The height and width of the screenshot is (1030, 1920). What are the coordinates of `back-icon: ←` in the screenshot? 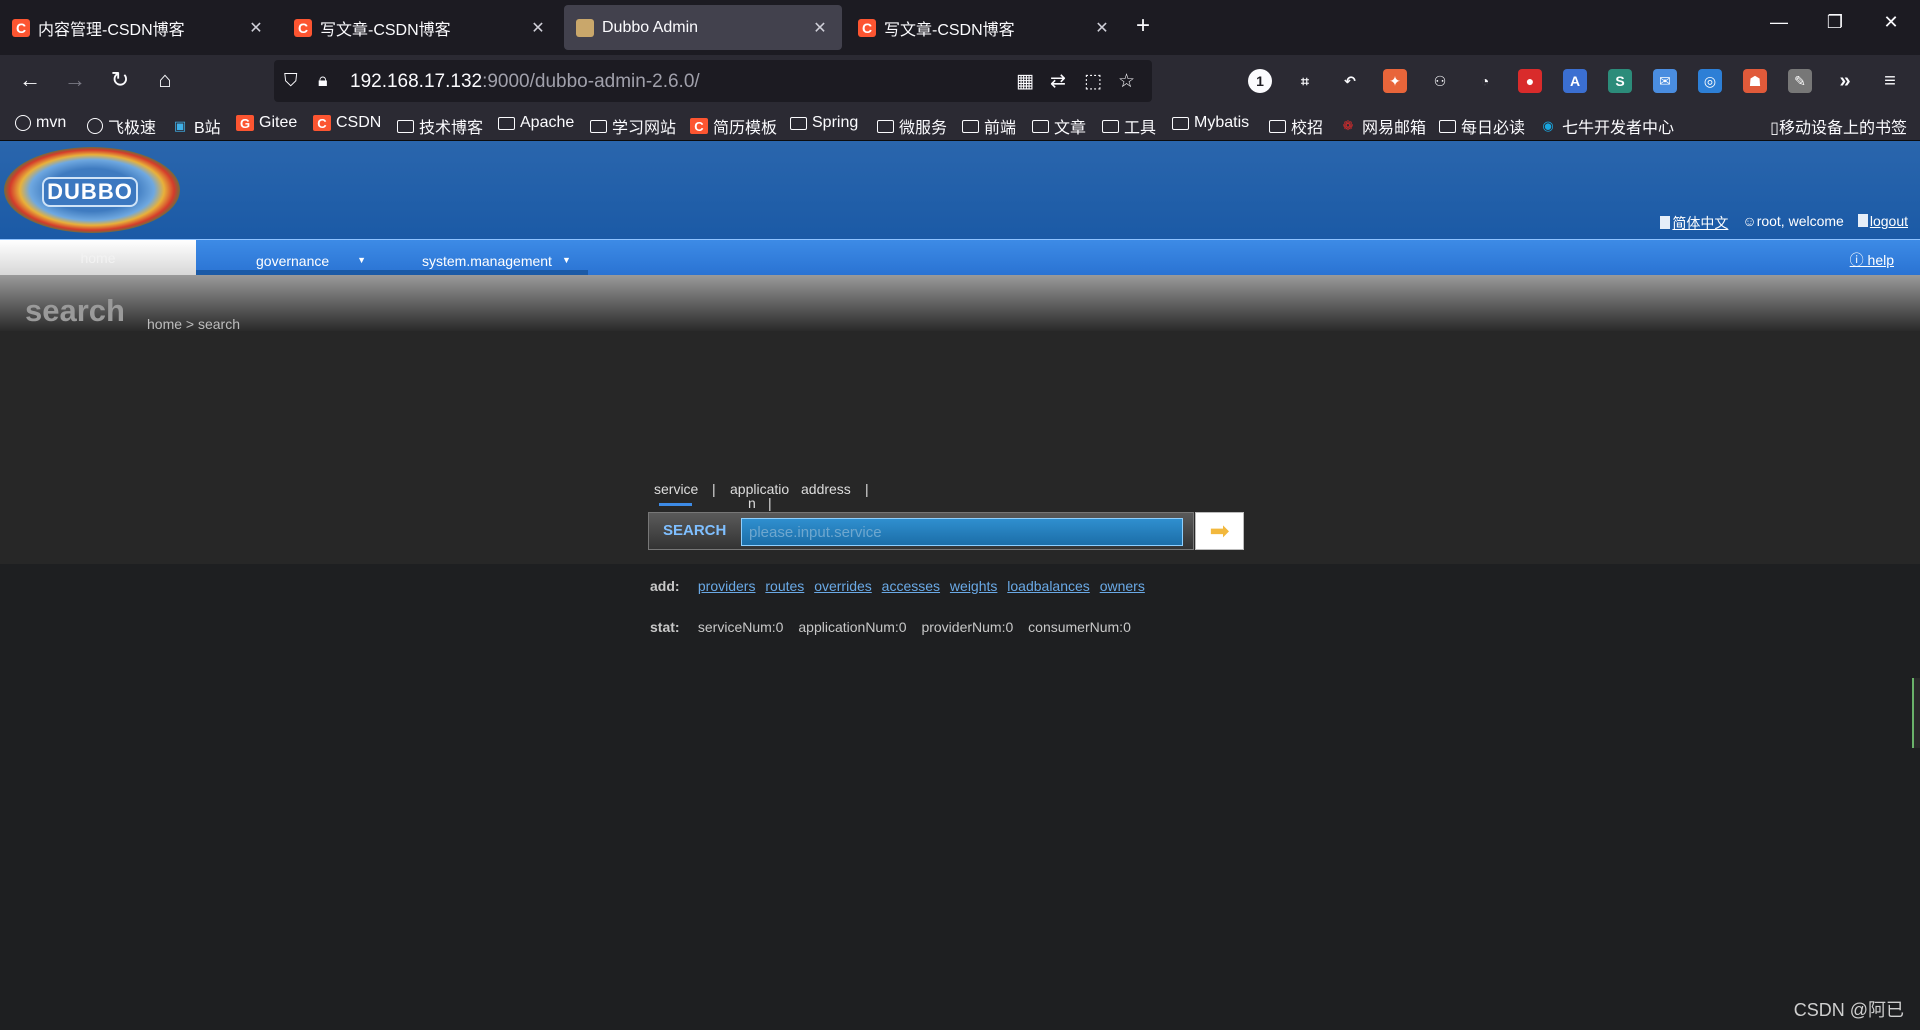 It's located at (30, 80).